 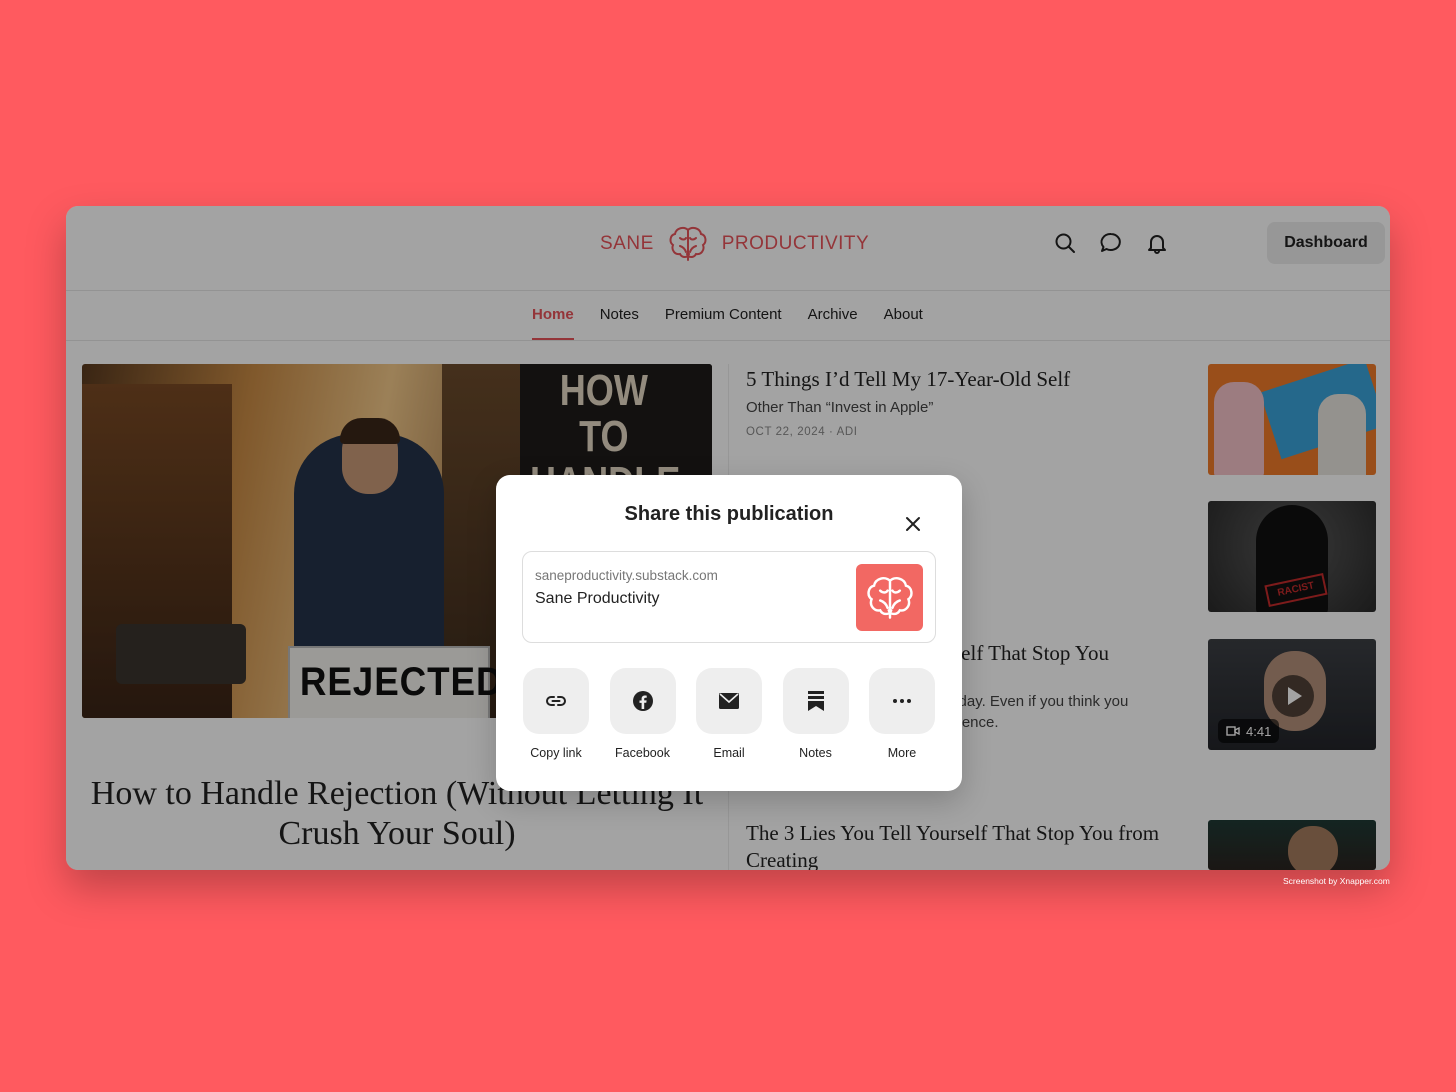 What do you see at coordinates (815, 753) in the screenshot?
I see `share-label: Notes` at bounding box center [815, 753].